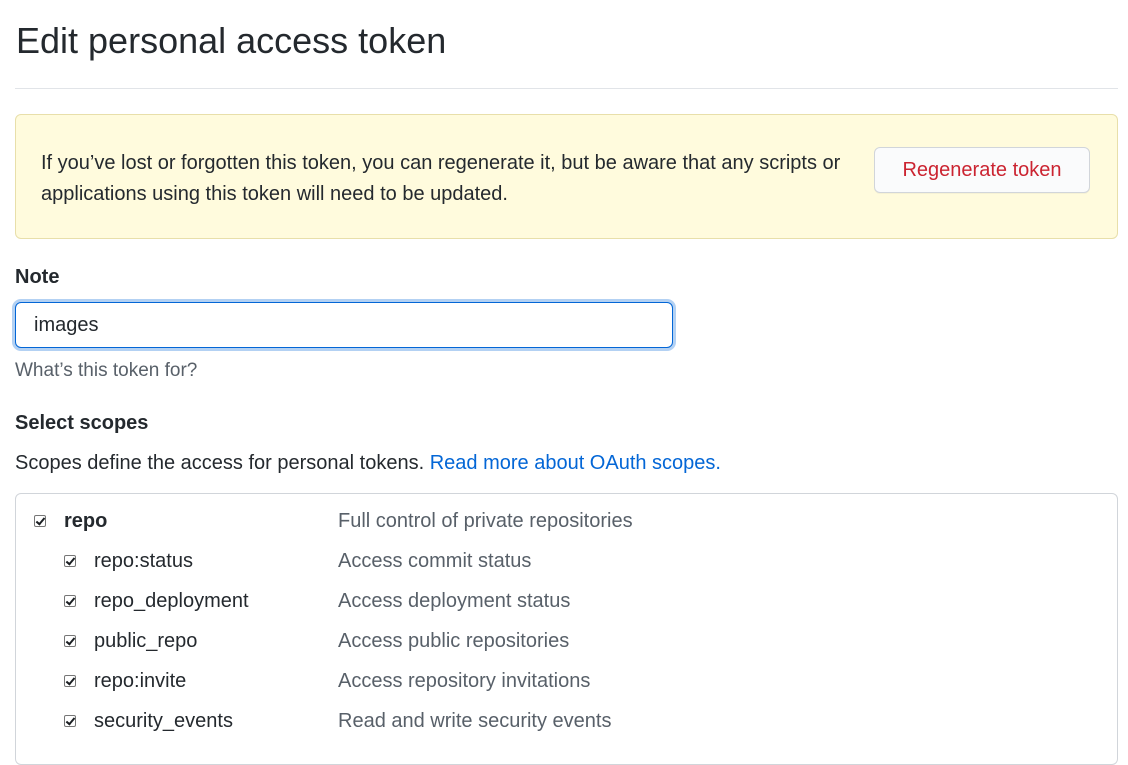  Describe the element at coordinates (143, 561) in the screenshot. I see `scope-name-repo-status: repo:status` at that location.